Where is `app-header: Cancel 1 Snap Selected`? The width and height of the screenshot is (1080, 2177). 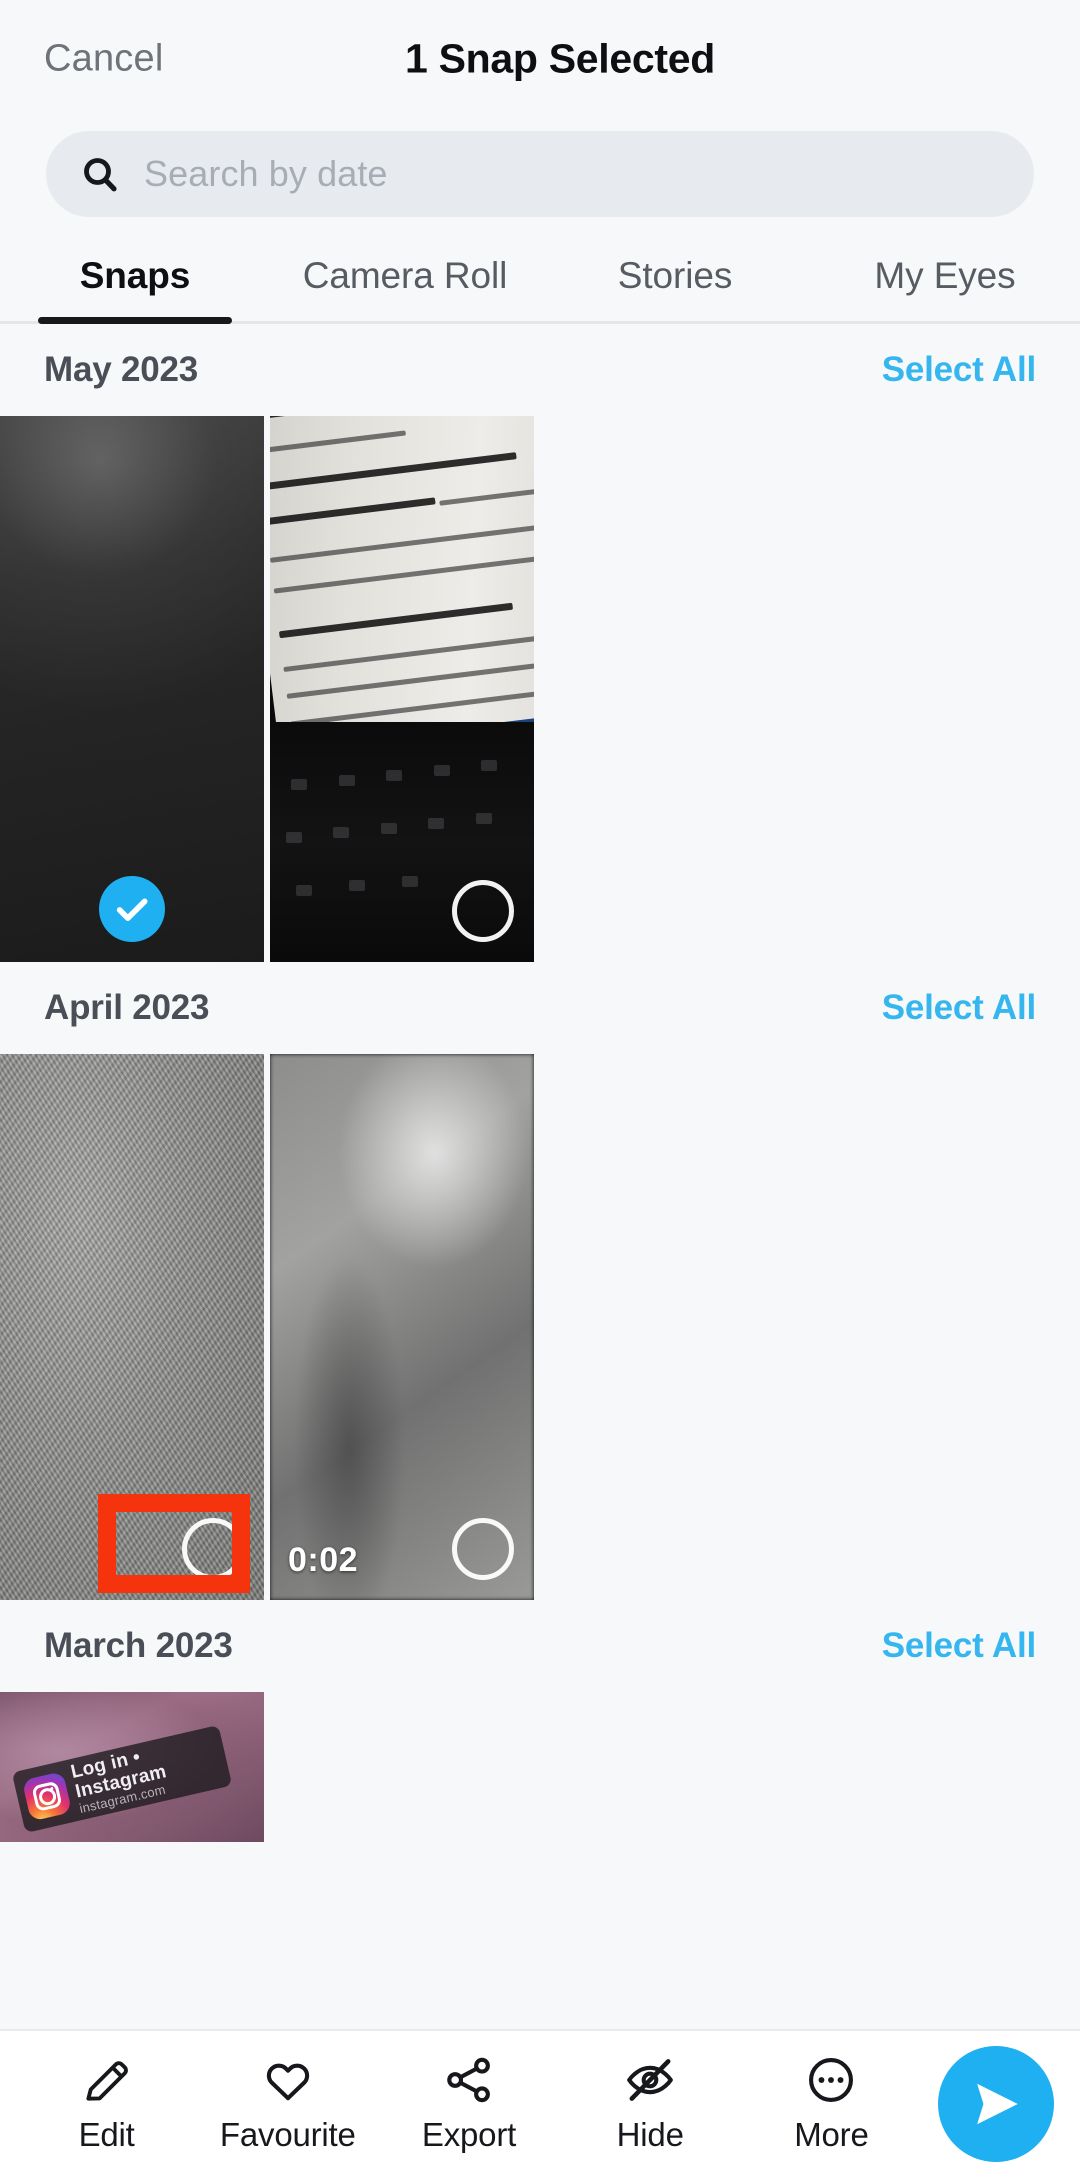 app-header: Cancel 1 Snap Selected is located at coordinates (540, 59).